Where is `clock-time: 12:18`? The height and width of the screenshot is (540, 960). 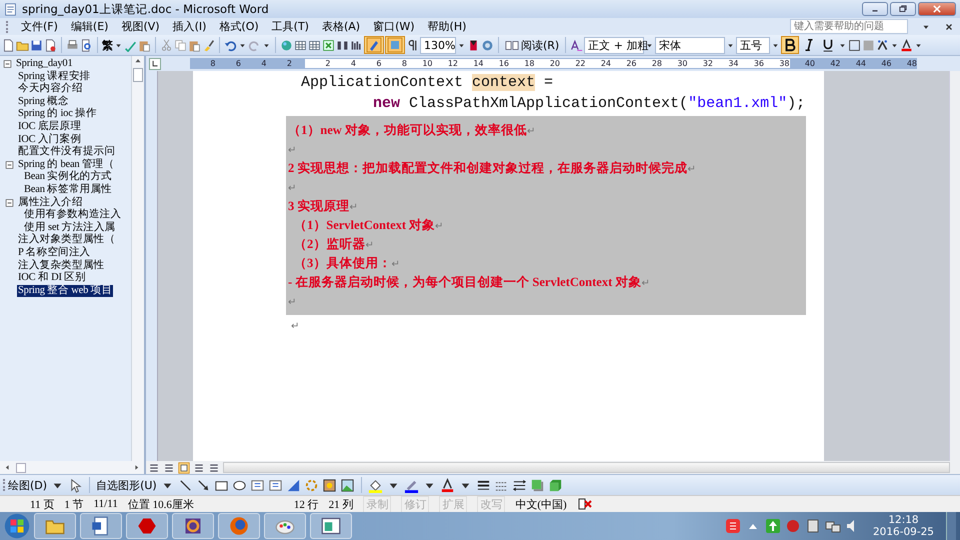 clock-time: 12:18 is located at coordinates (903, 520).